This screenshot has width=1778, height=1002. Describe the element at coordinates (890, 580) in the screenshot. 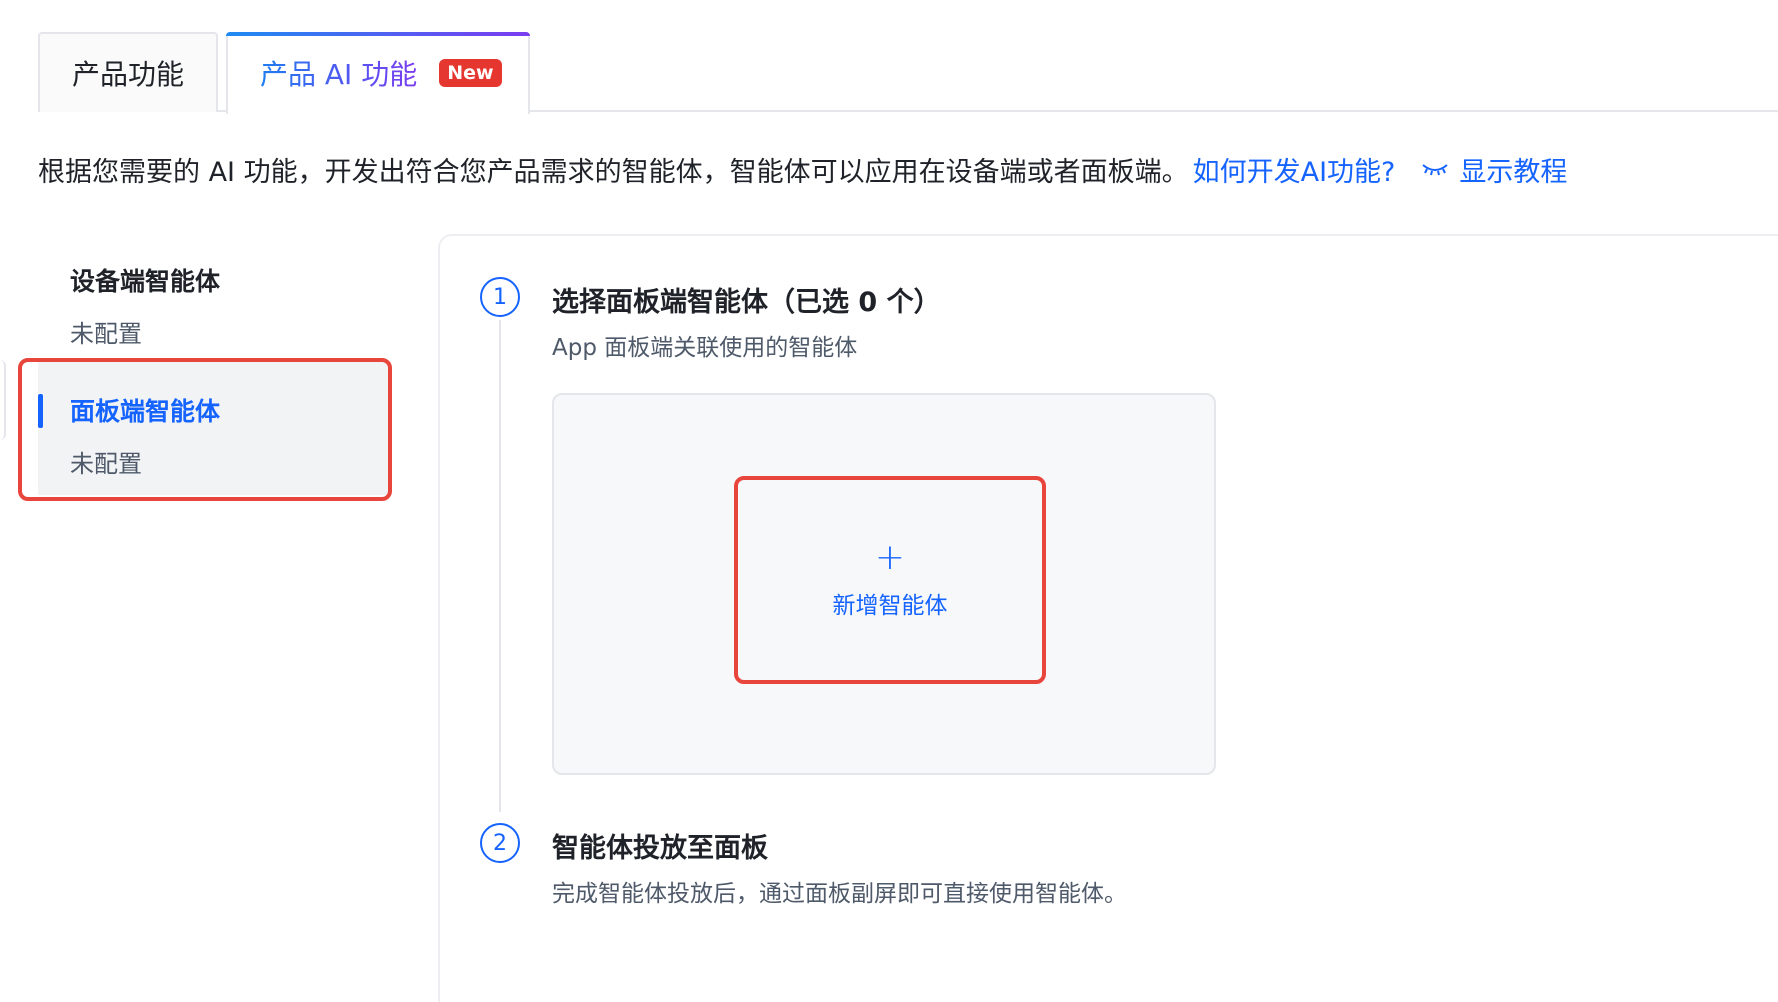

I see `add-agent-button: + 新增智能体` at that location.